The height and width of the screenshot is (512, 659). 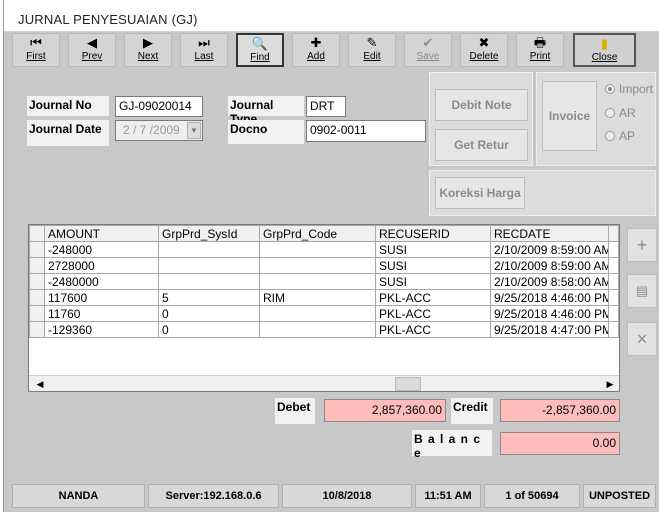 I want to click on delete-label: Delete, so click(x=484, y=56).